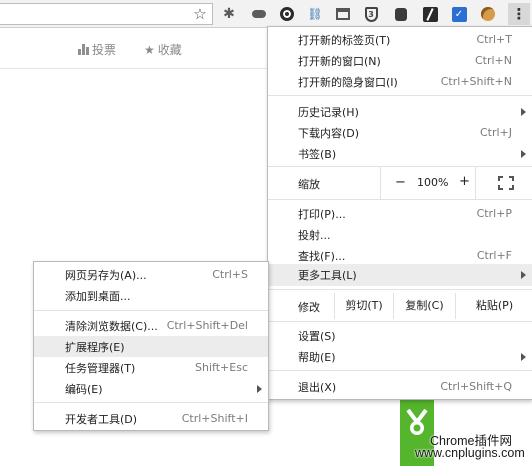  What do you see at coordinates (459, 14) in the screenshot?
I see `vshield-icon: ✓` at bounding box center [459, 14].